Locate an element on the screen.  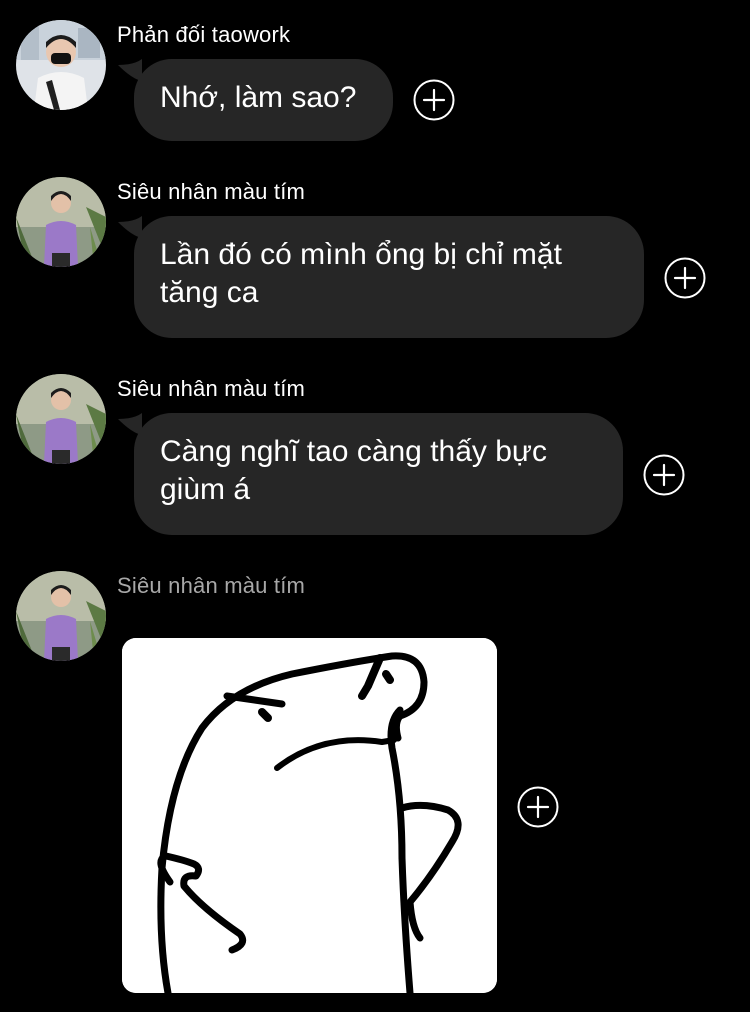
message-bubble: Lần đó có mình ổng bị chỉ mặt tăng ca is located at coordinates (381, 277).